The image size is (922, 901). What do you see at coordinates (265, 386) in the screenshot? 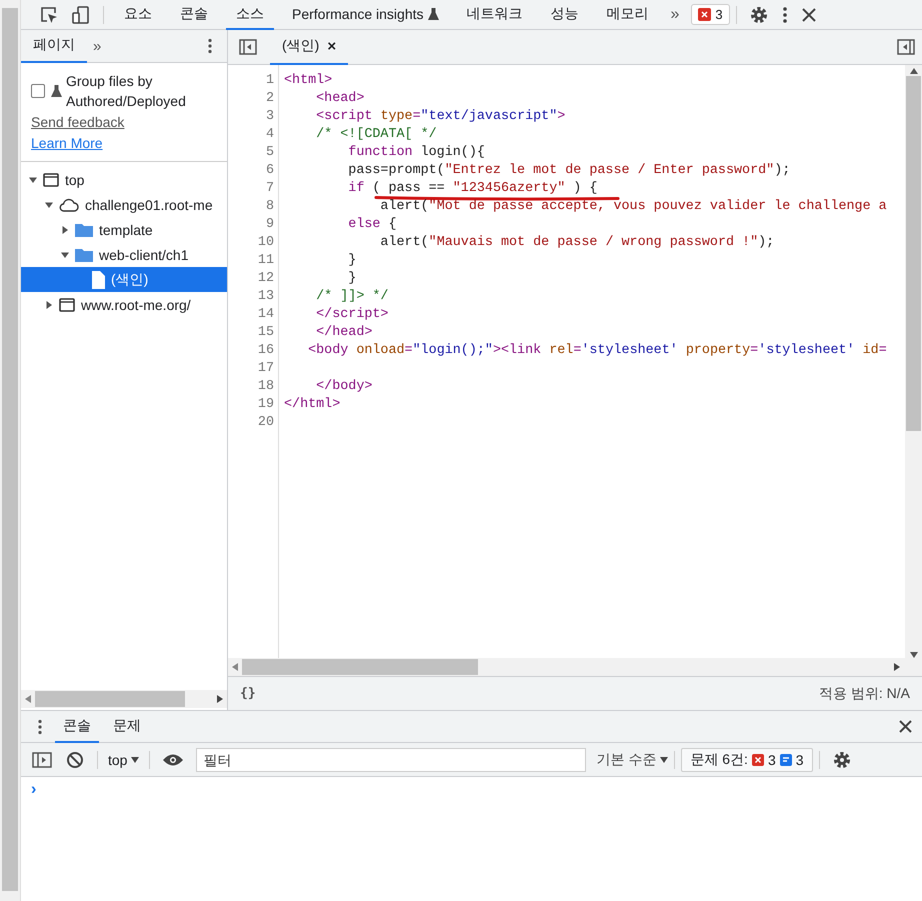
I see `line-number: 18` at bounding box center [265, 386].